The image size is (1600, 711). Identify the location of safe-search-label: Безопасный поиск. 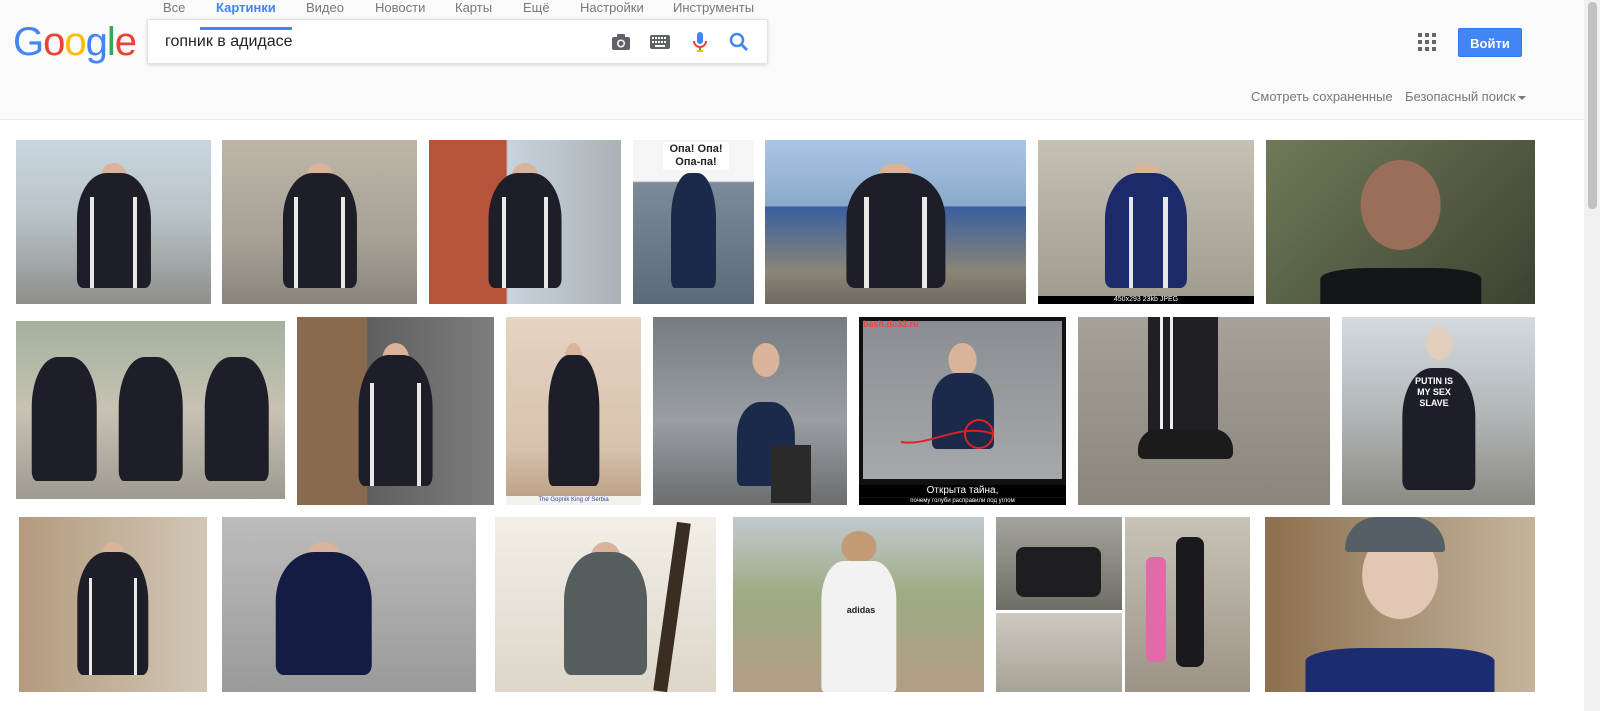
(1460, 96).